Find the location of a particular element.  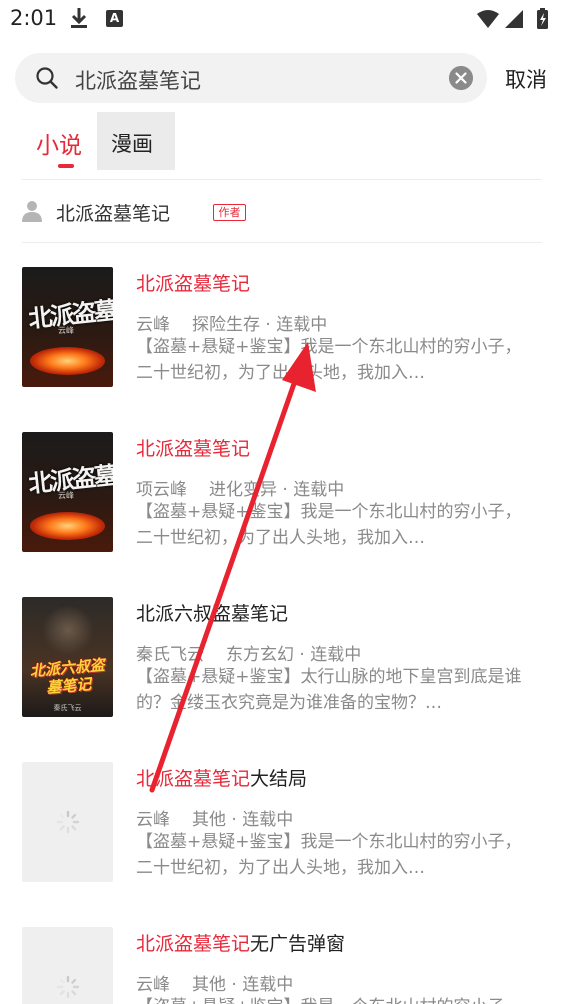

download-icon is located at coordinates (79, 18).